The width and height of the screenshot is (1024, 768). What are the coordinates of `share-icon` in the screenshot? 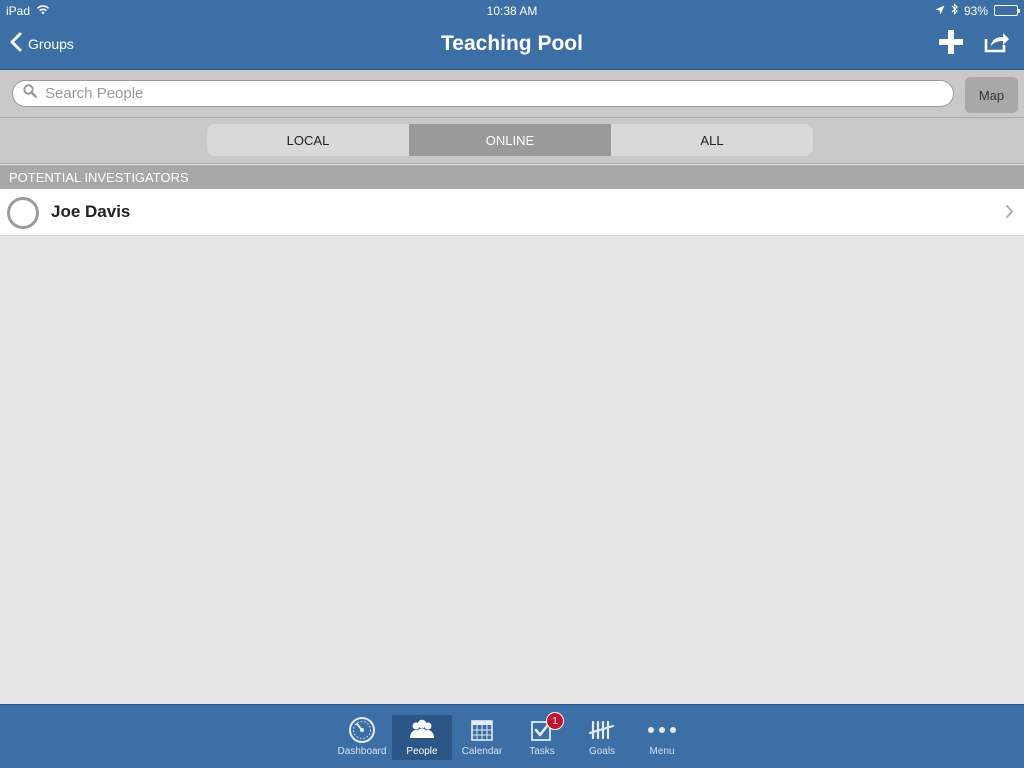 It's located at (997, 44).